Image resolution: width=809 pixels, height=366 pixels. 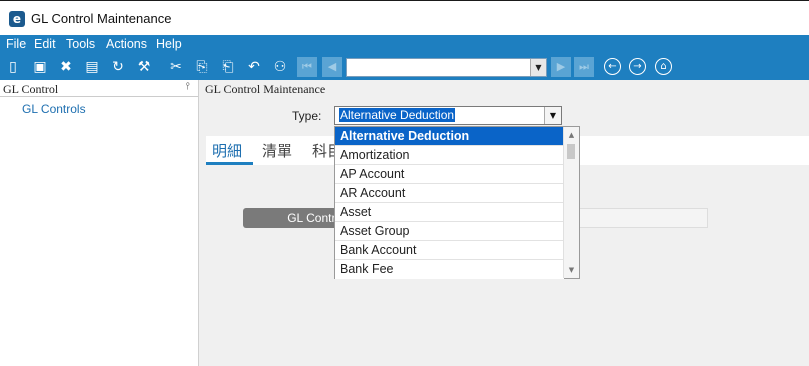 I want to click on dropdown-option: Asset Group, so click(x=449, y=231).